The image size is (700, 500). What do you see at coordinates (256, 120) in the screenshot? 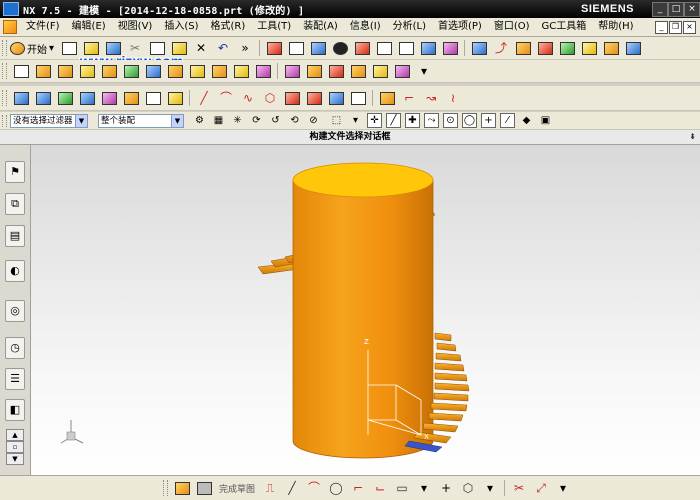
I see `chain-icon: ⟳` at bounding box center [256, 120].